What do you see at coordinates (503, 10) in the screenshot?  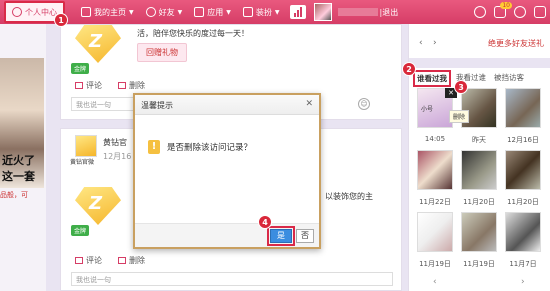 I see `mail-icon: 10` at bounding box center [503, 10].